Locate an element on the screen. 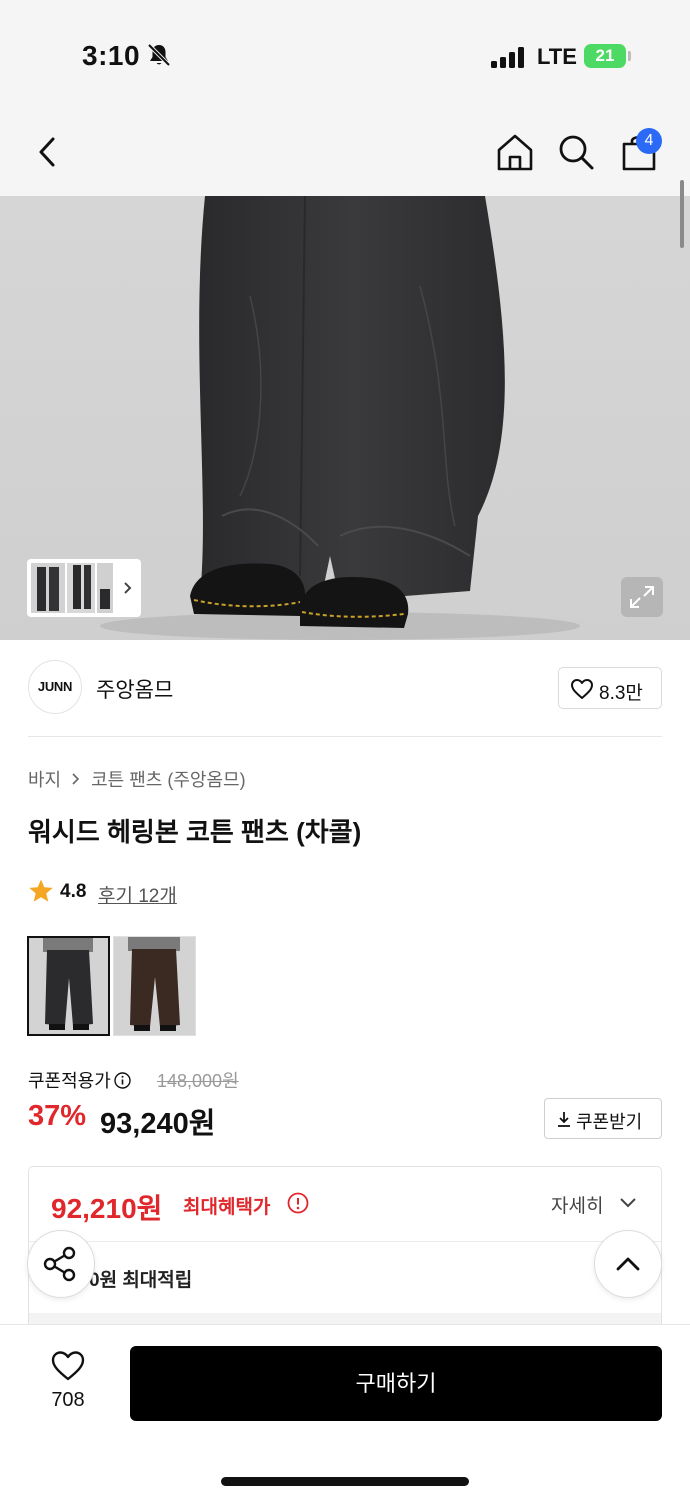  share-button is located at coordinates (61, 1264).